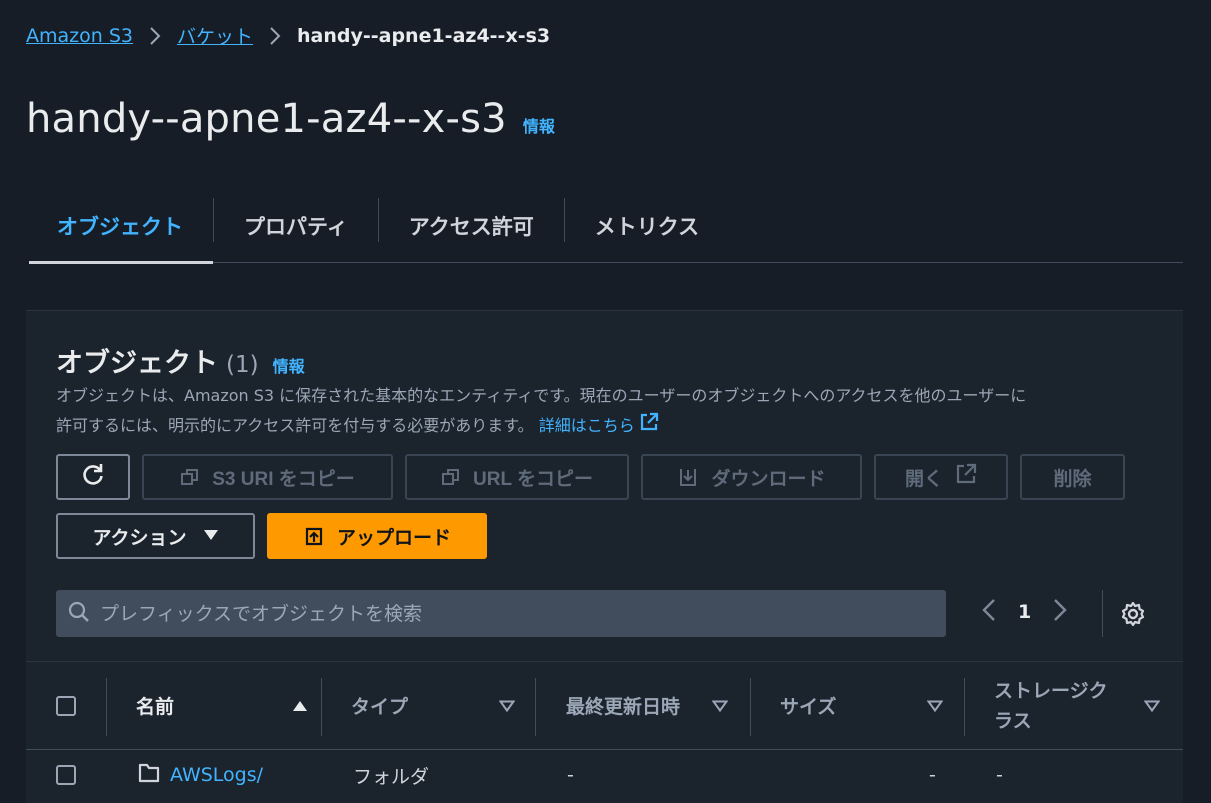  I want to click on upload-icon, so click(314, 536).